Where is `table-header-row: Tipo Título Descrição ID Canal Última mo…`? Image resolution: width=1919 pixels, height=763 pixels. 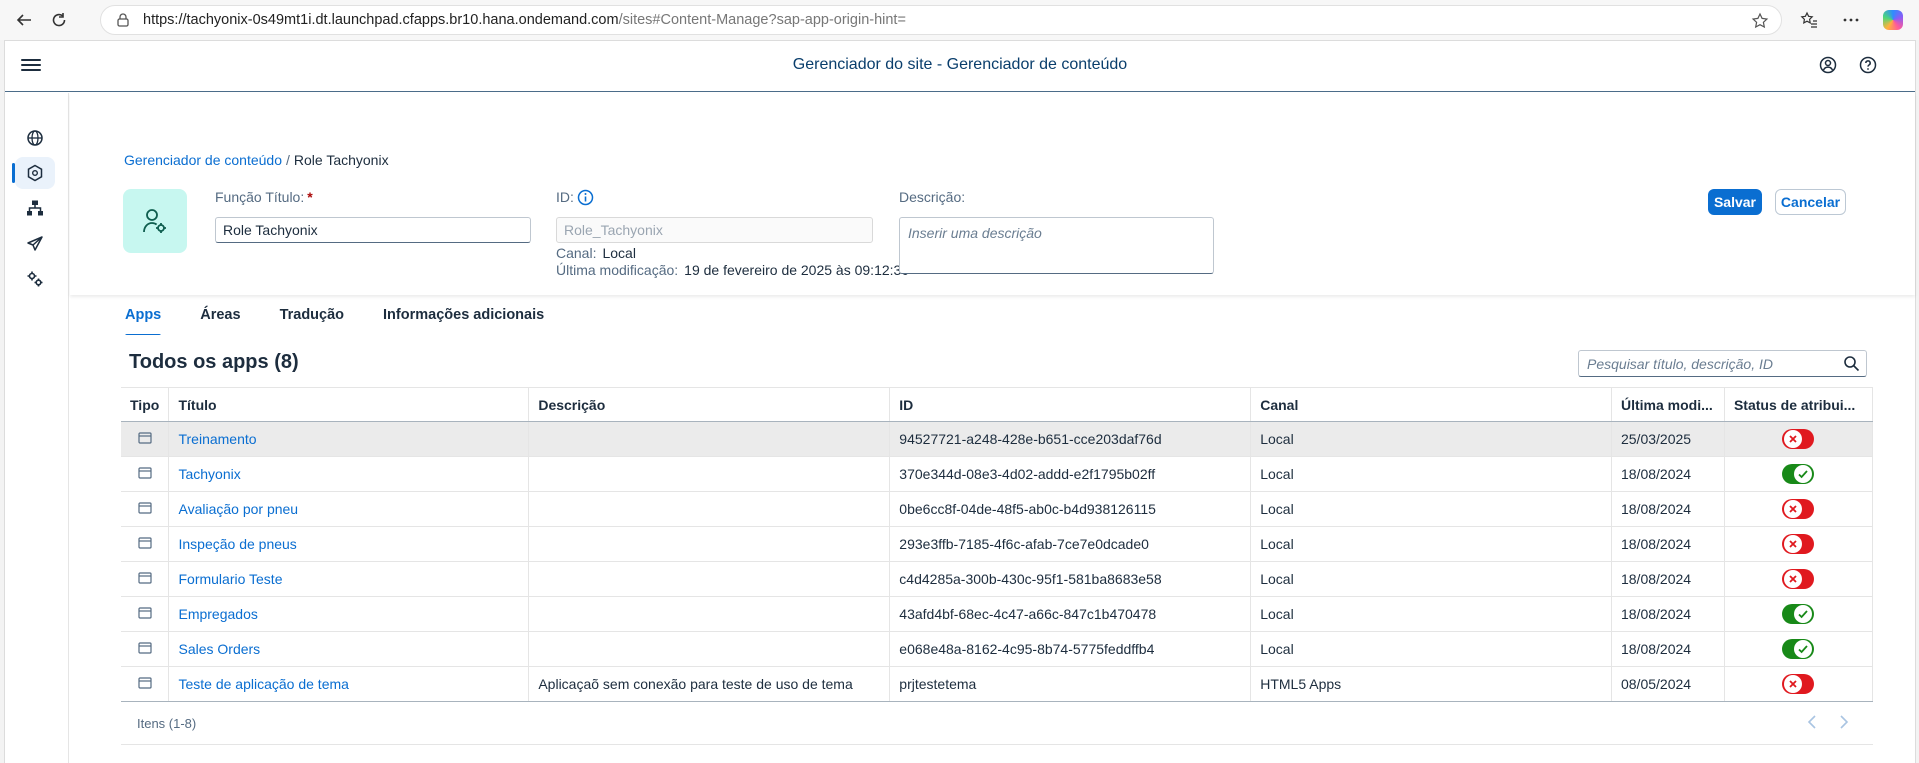 table-header-row: Tipo Título Descrição ID Canal Última mo… is located at coordinates (997, 404).